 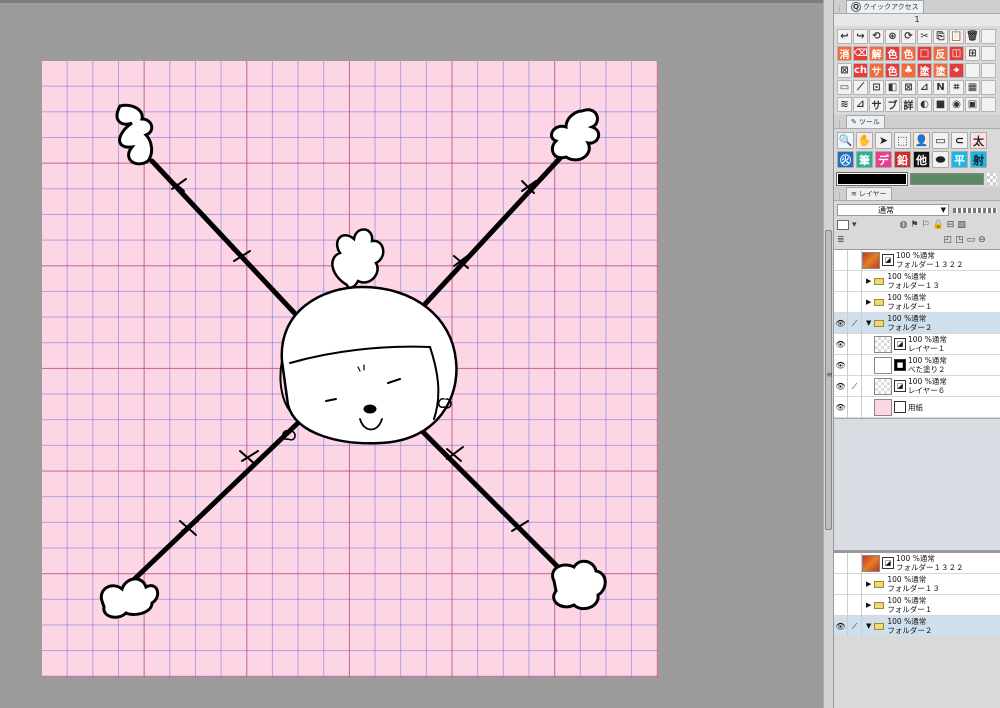 I want to click on tab-tool: ✎ ツール, so click(x=865, y=121).